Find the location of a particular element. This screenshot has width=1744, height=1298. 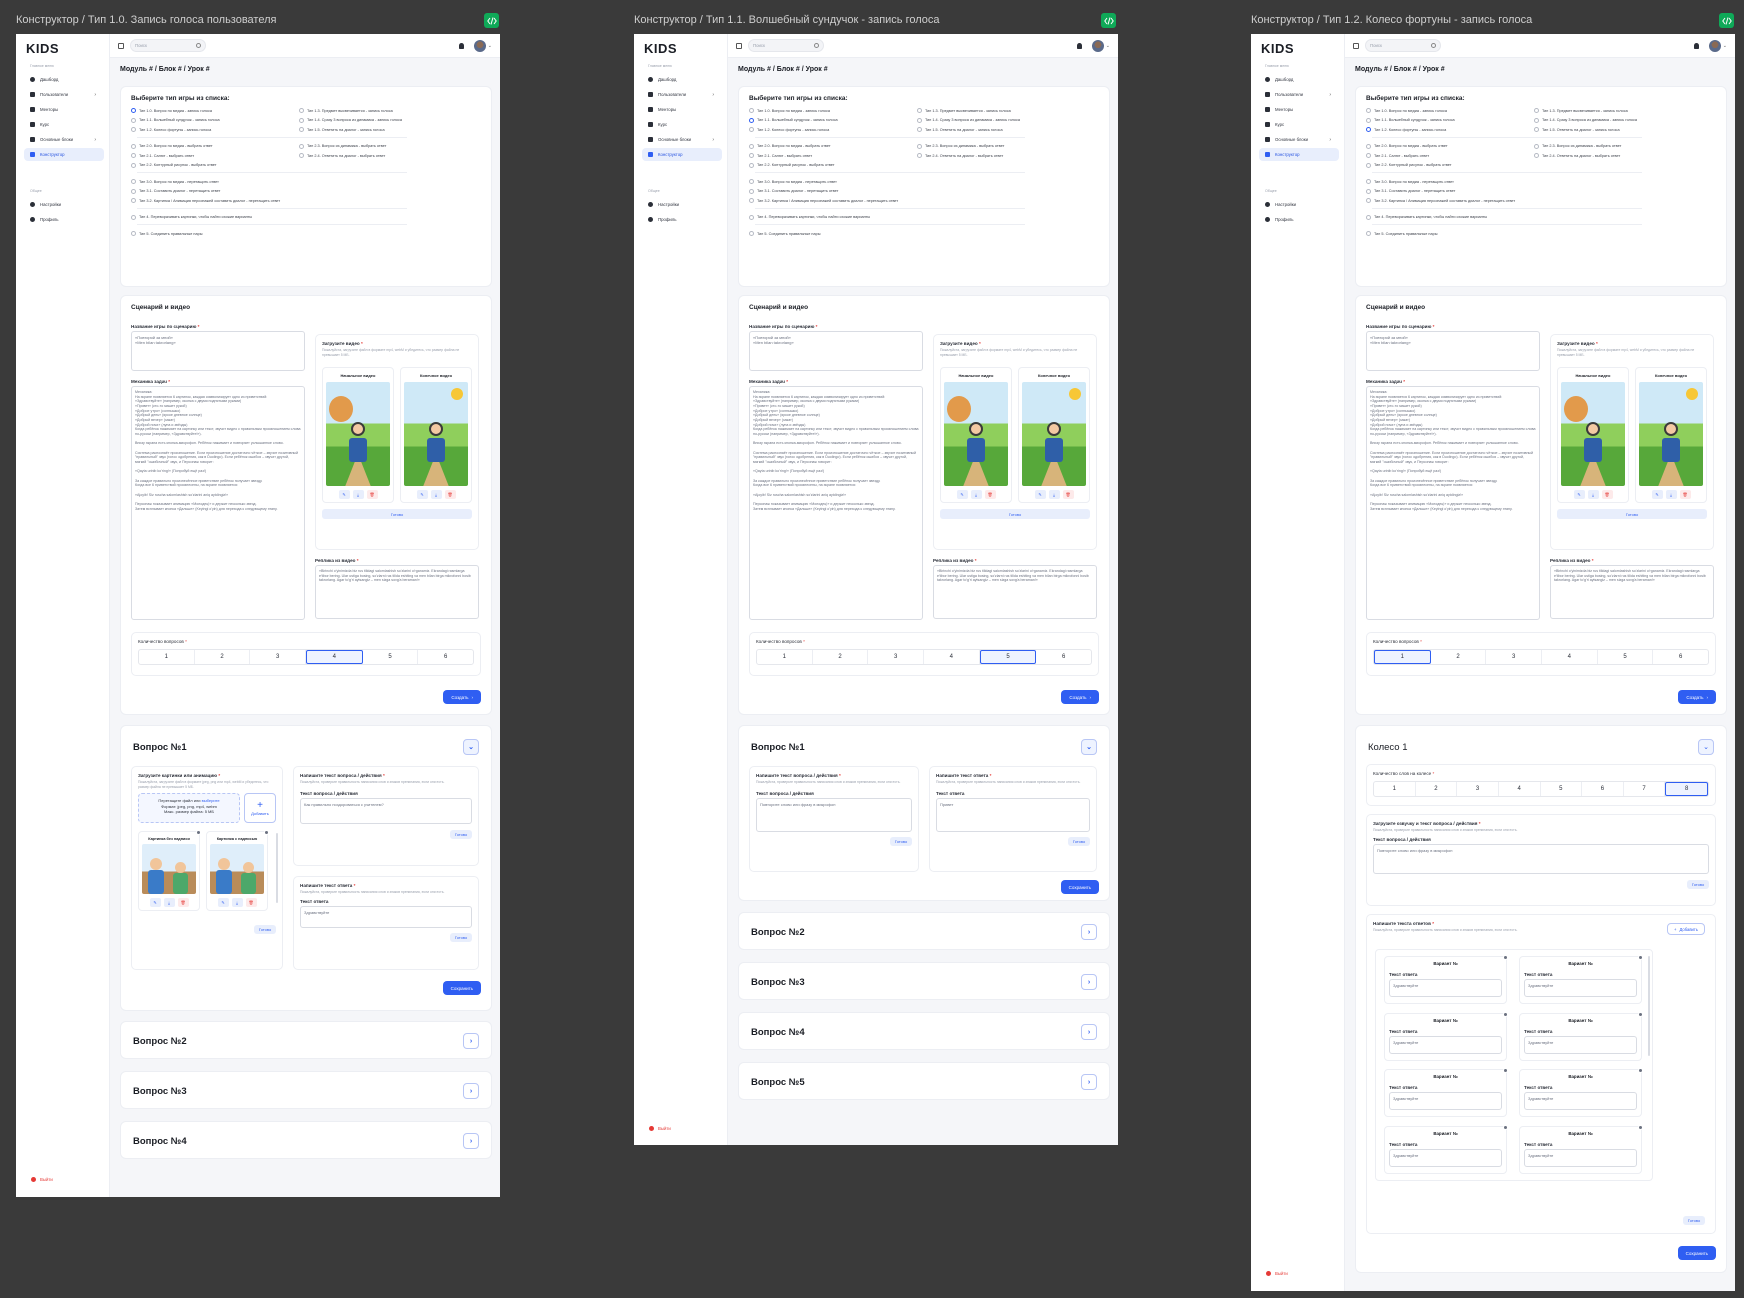

type-option: Тип 5. Соединить правильные пары is located at coordinates (215, 234).